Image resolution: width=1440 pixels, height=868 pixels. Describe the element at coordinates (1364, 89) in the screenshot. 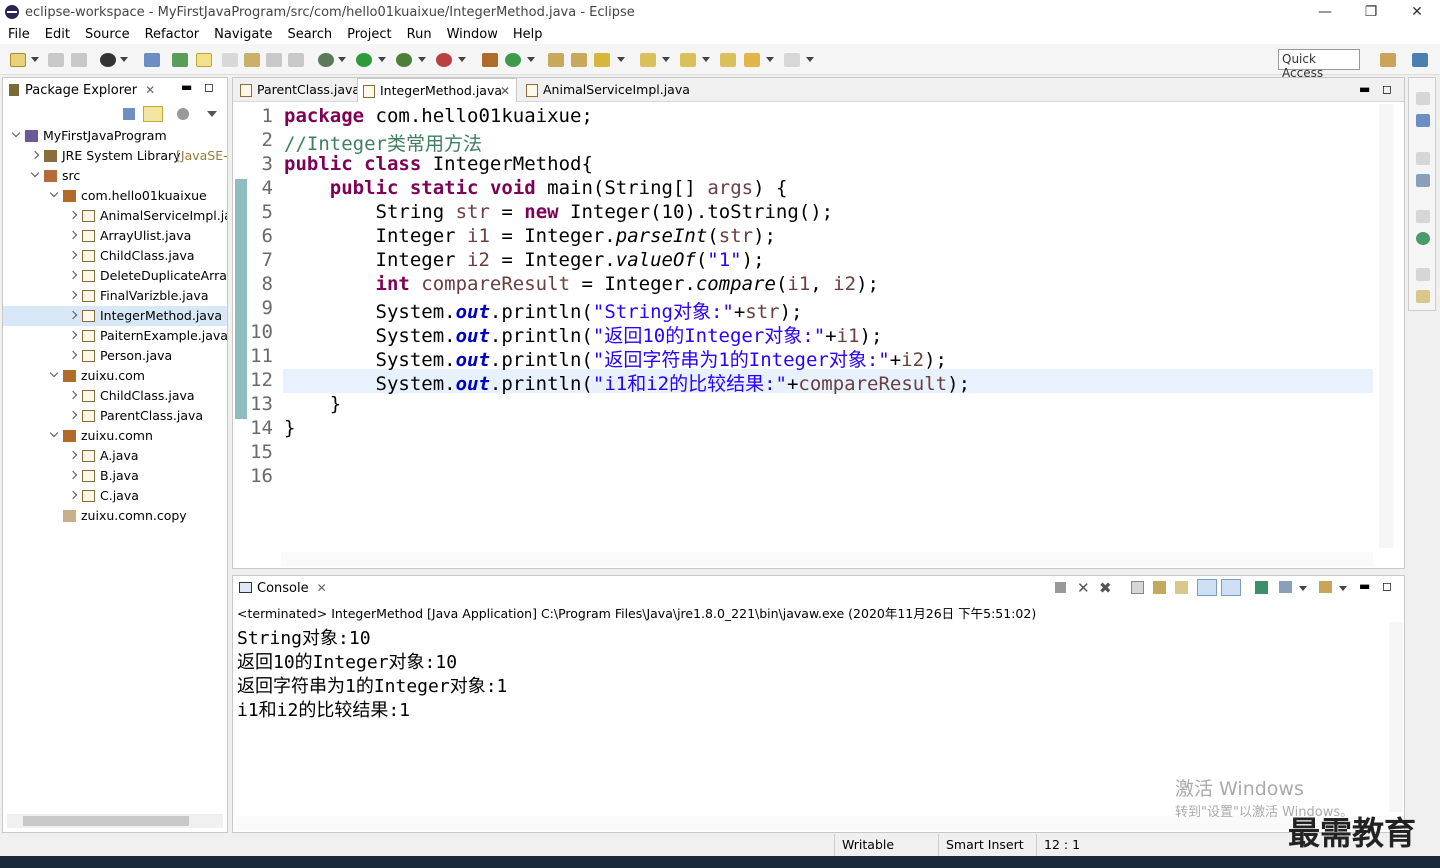

I see `minimize-editor-icon: ▬` at that location.